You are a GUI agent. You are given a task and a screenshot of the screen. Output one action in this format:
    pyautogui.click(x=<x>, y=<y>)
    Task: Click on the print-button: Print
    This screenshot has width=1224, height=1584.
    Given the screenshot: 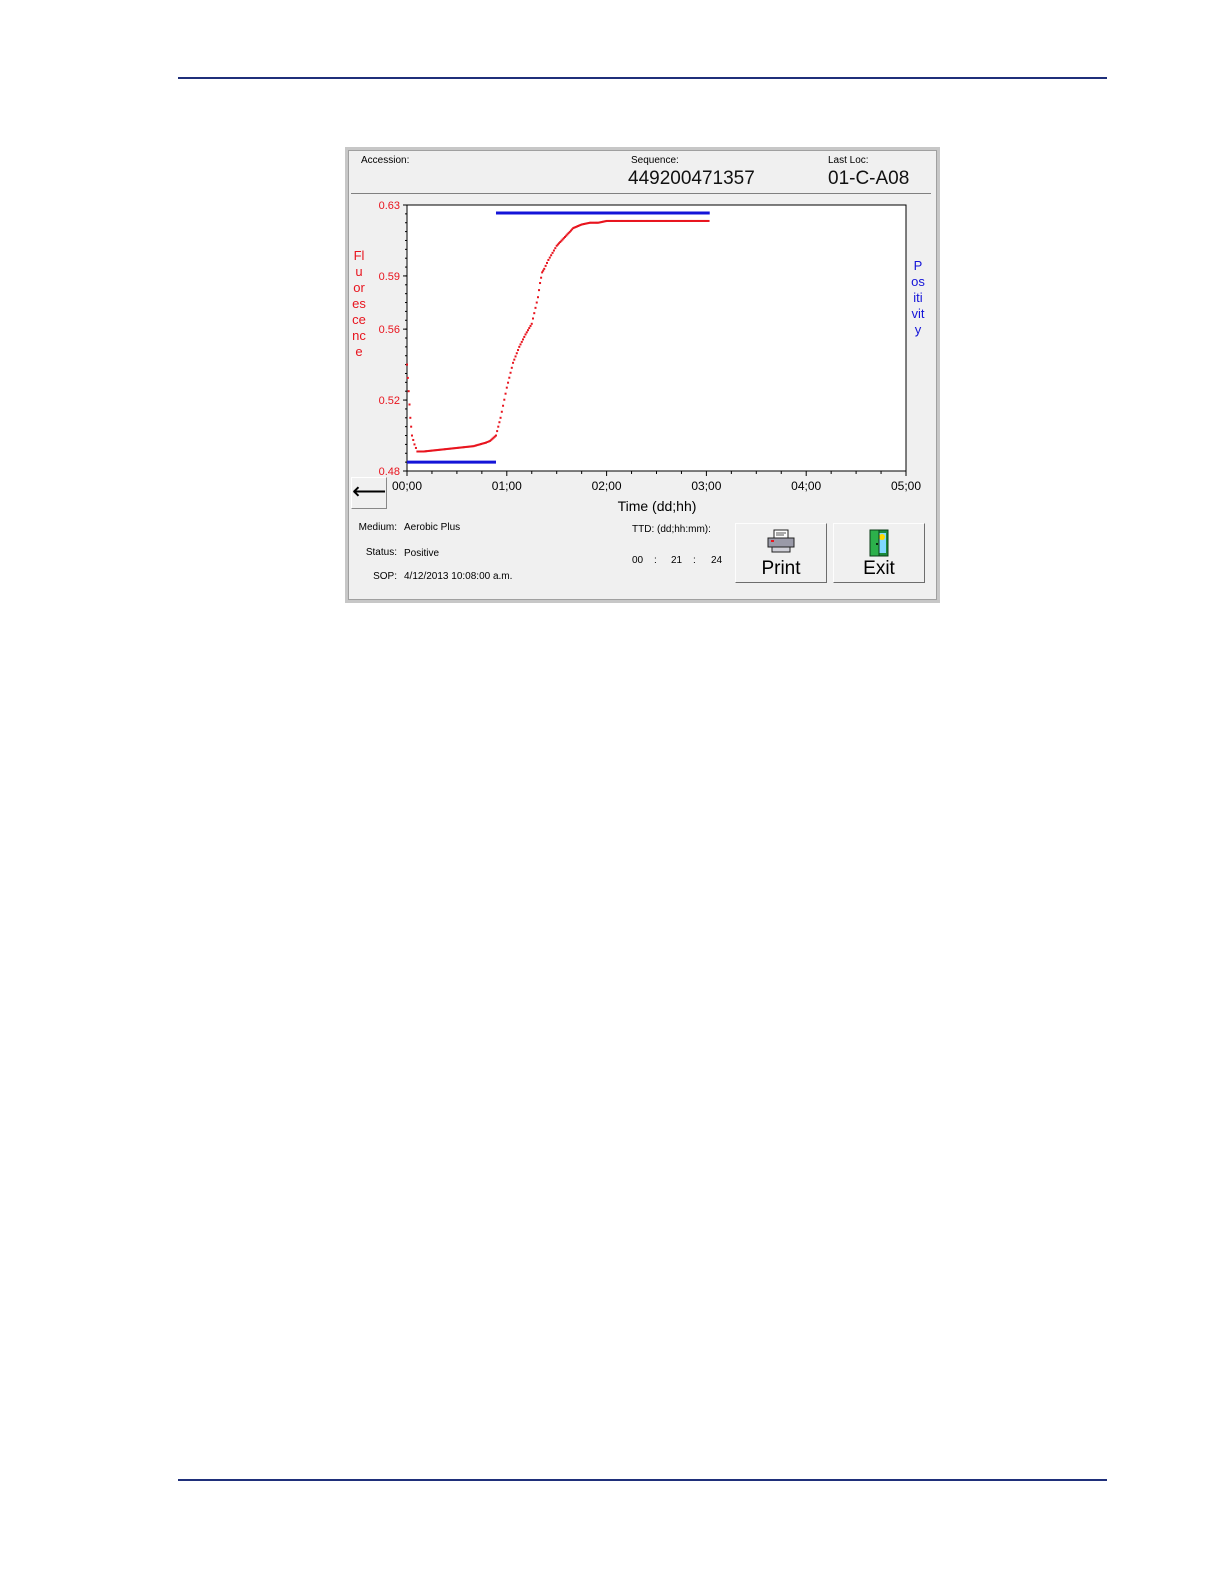 What is the action you would take?
    pyautogui.click(x=781, y=553)
    